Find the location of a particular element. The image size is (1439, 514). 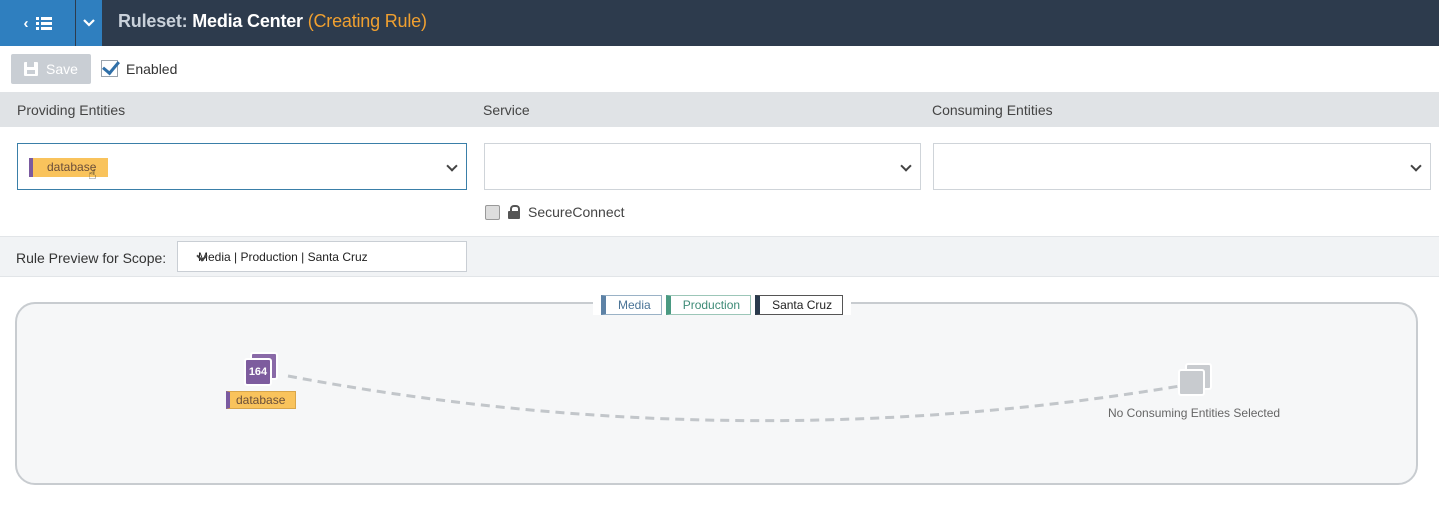

provider-node: 164 is located at coordinates (262, 369).